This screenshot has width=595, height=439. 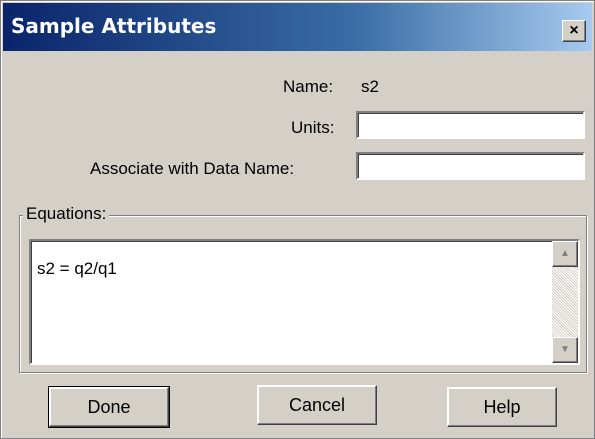 What do you see at coordinates (308, 86) in the screenshot?
I see `name-label: Name:` at bounding box center [308, 86].